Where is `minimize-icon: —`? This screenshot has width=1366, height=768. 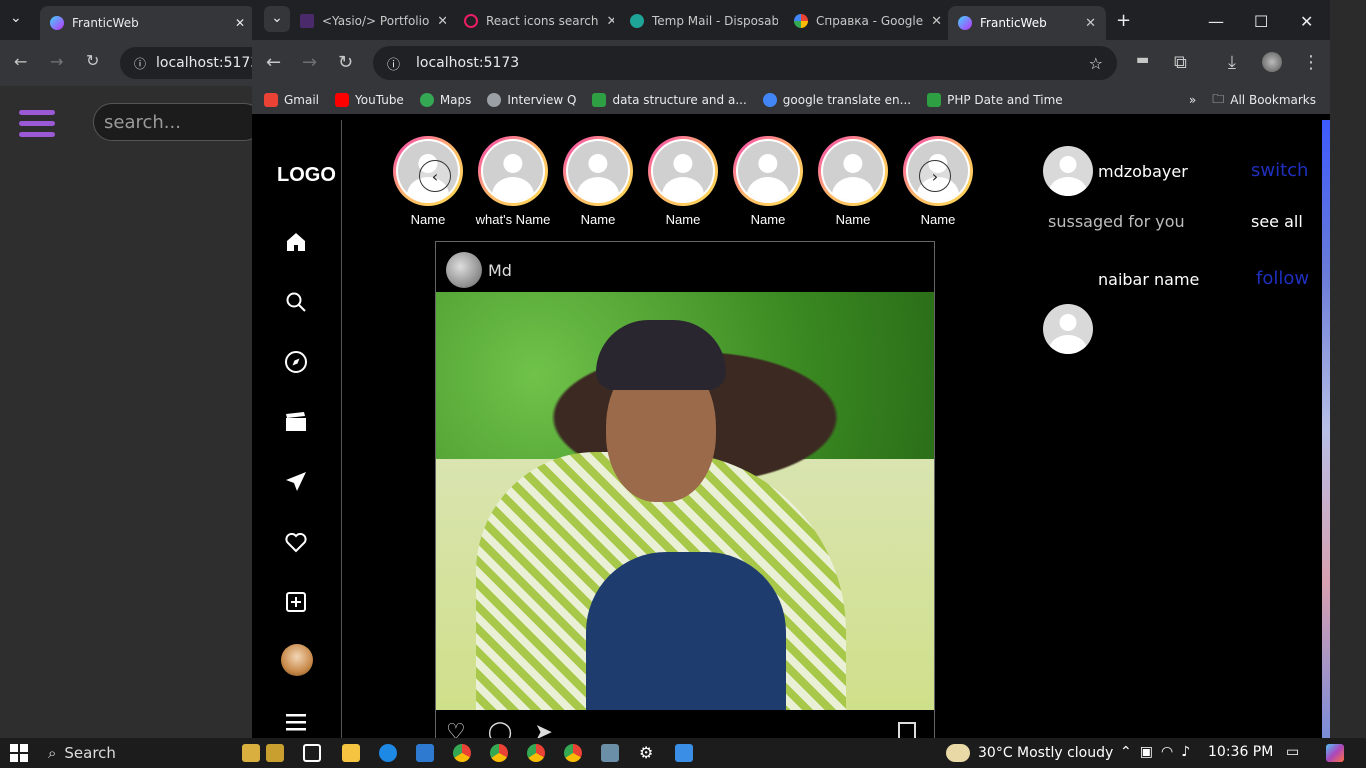
minimize-icon: — is located at coordinates (1216, 21).